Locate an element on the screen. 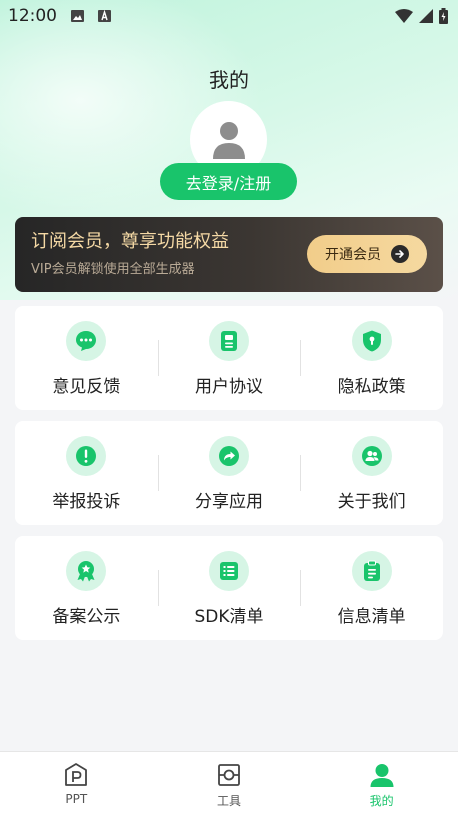  vip-banner: 订阅会员，尊享功能权益 VIP会员解锁使用全部生成器 开通会员 is located at coordinates (229, 254).